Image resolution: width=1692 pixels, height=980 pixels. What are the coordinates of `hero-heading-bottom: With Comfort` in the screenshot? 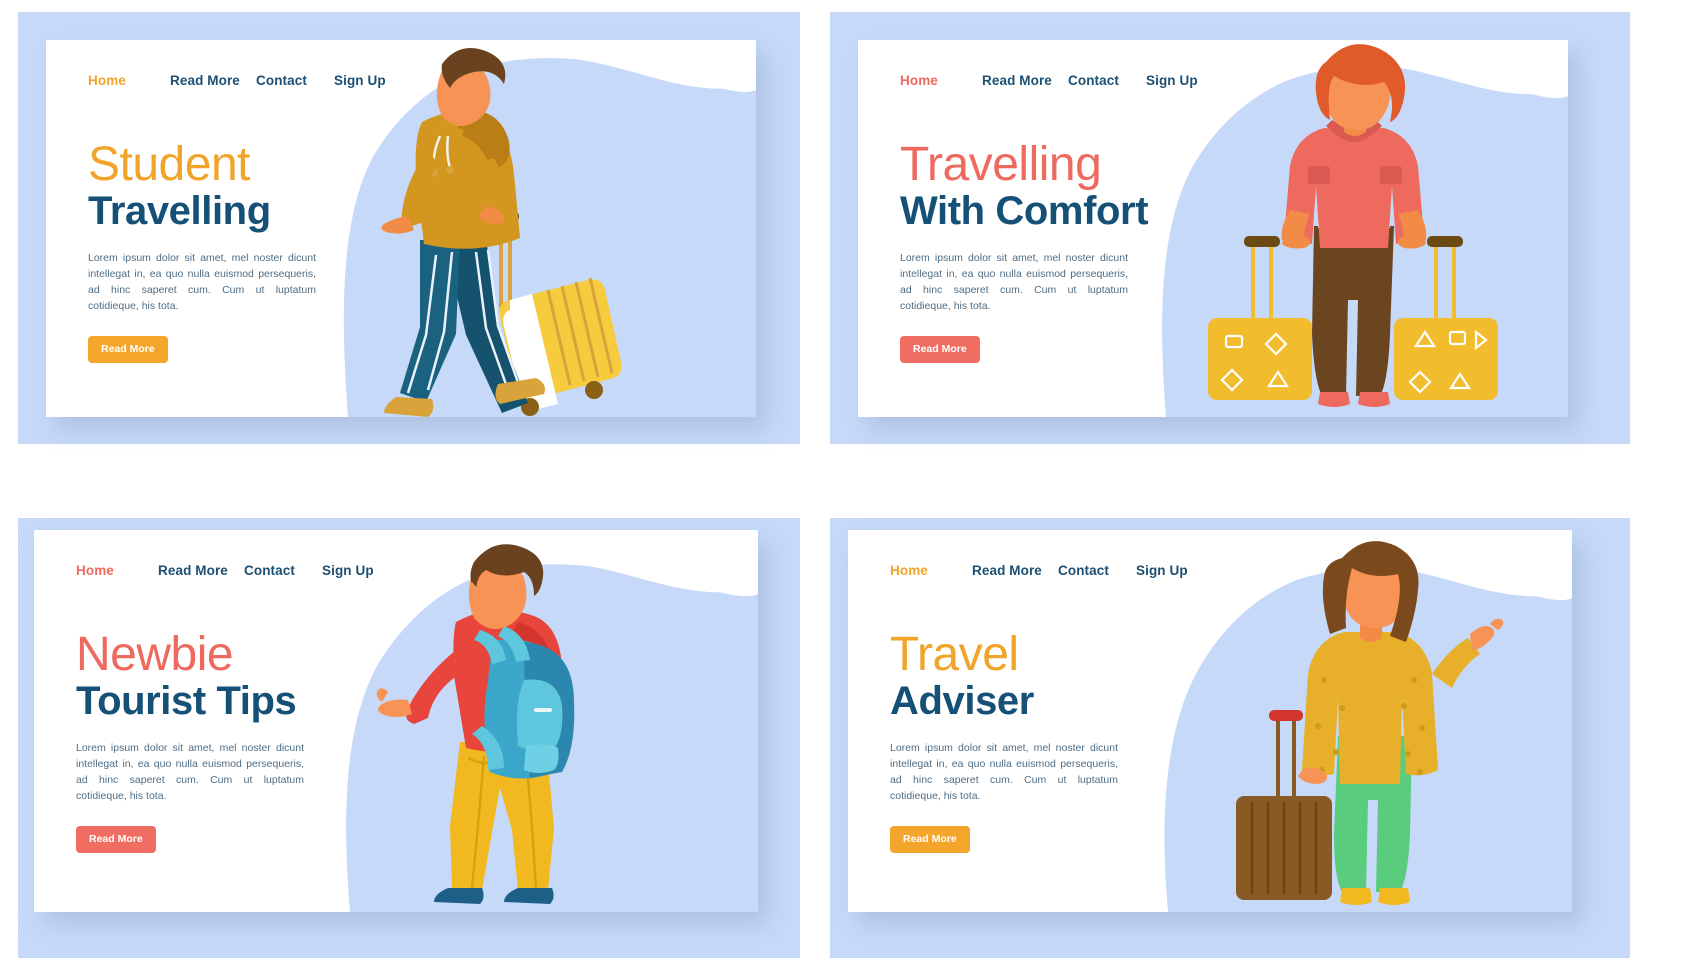 It's located at (1024, 211).